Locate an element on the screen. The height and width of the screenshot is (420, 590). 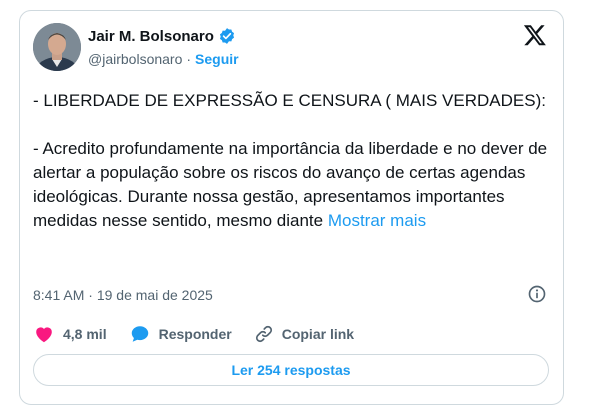
read-replies-button: Ler 254 respostas is located at coordinates (291, 370).